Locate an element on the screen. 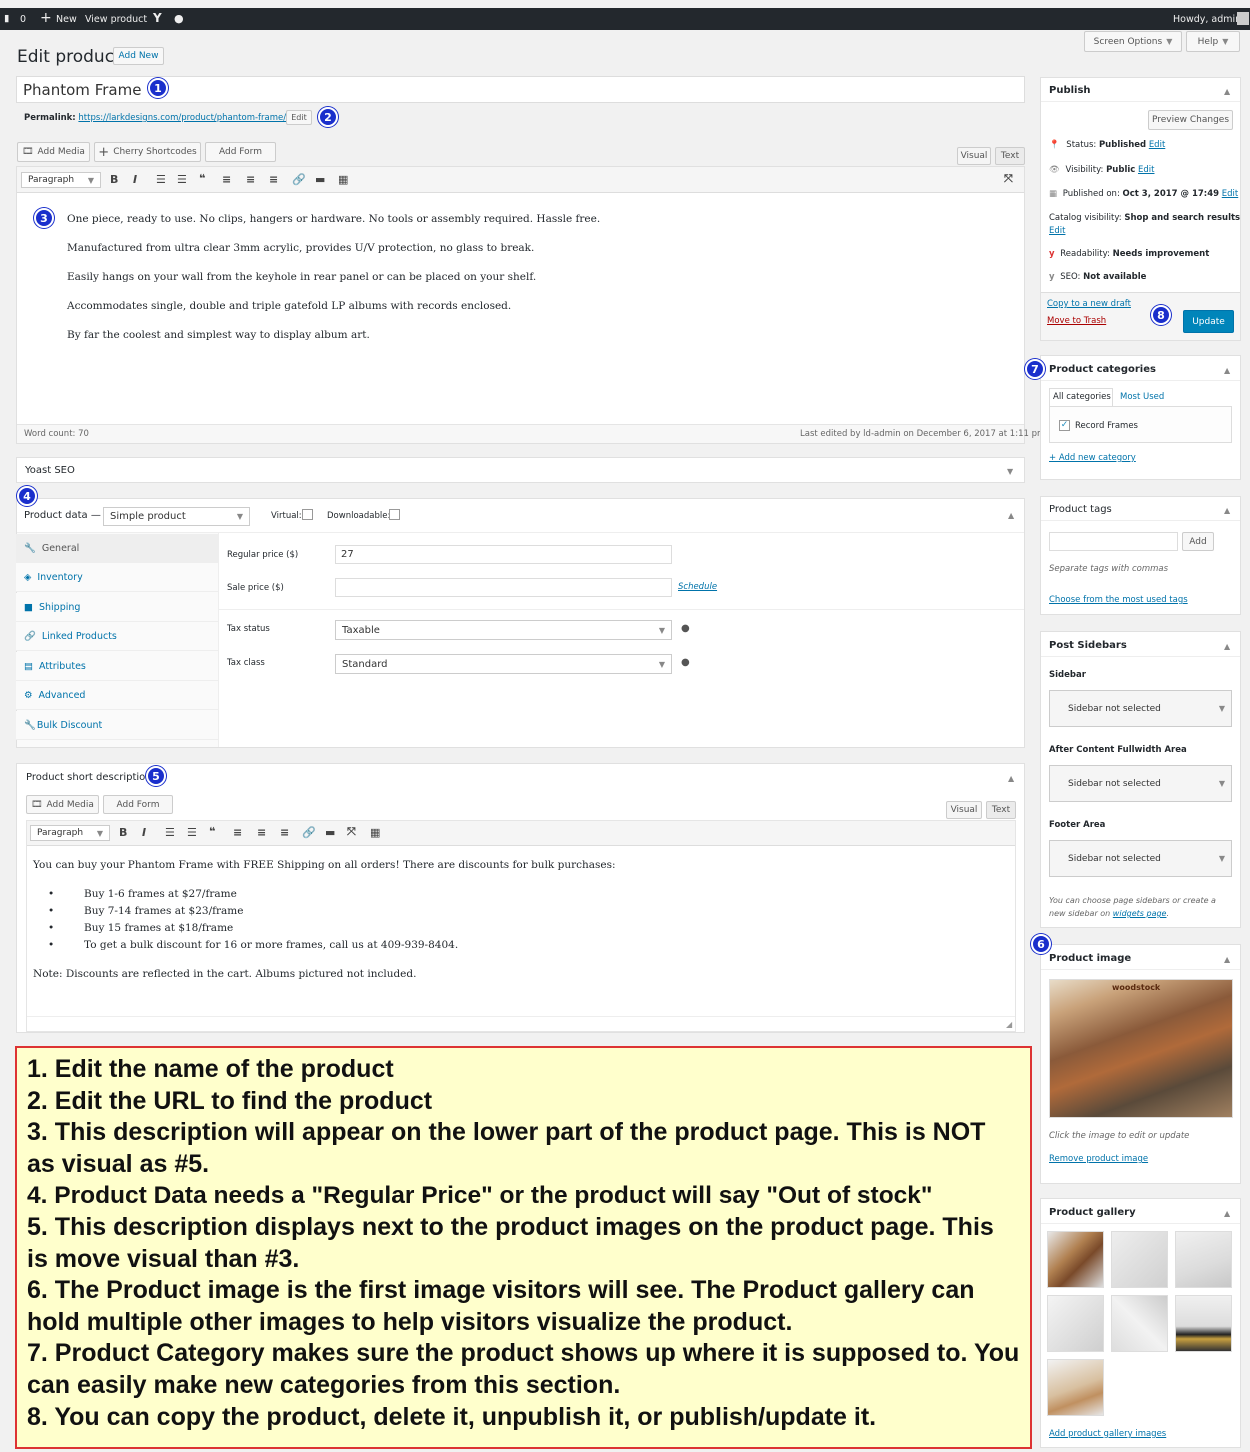  add-media-button: 🎞 Add Media is located at coordinates (53, 152).